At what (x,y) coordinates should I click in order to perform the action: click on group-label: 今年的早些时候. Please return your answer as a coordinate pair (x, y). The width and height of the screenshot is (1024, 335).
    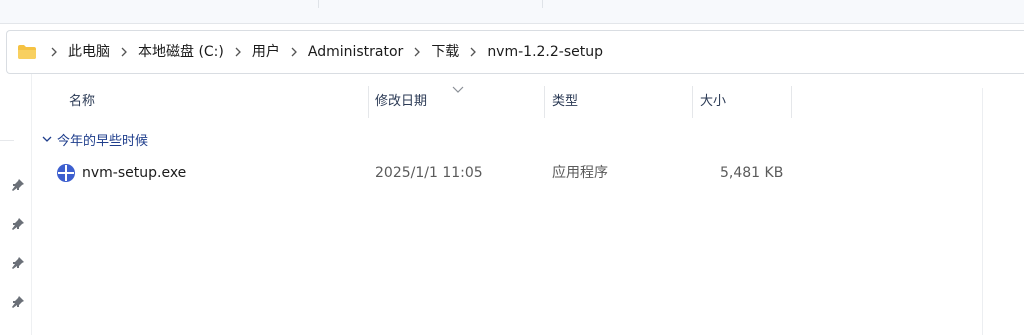
    Looking at the image, I should click on (103, 141).